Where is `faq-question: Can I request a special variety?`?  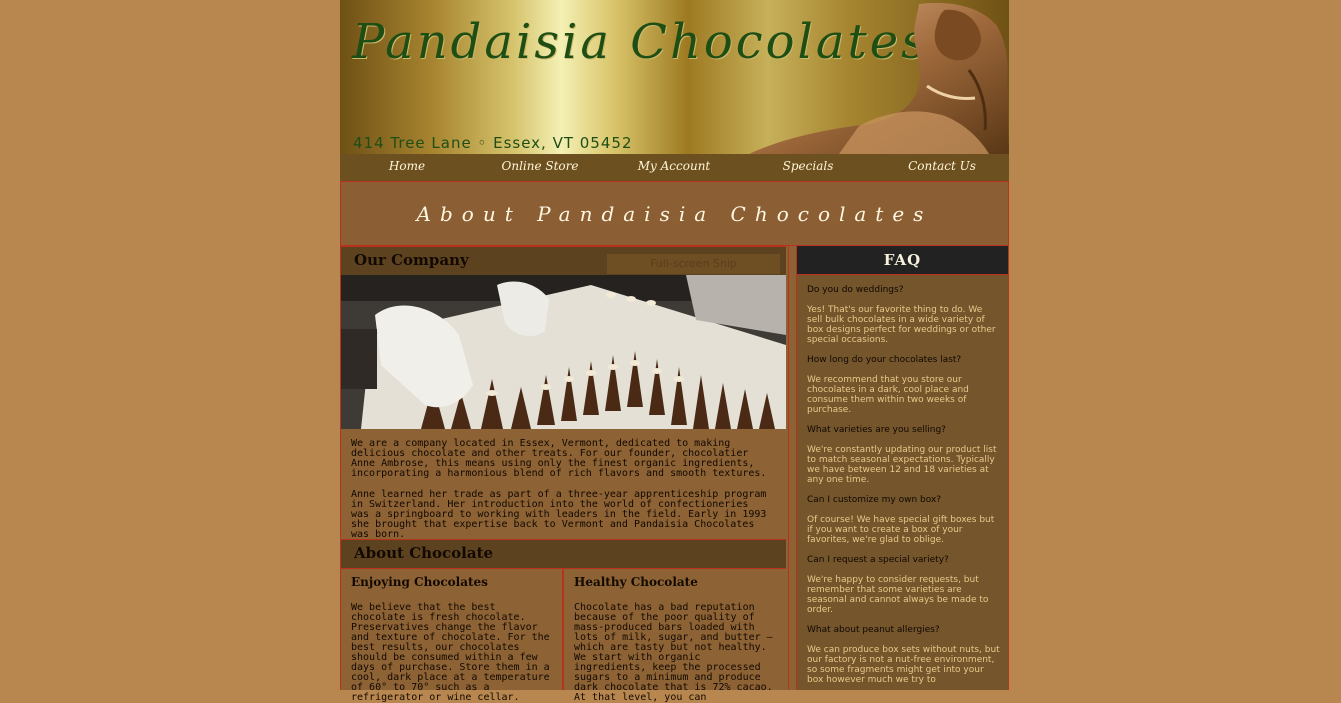
faq-question: Can I request a special variety? is located at coordinates (878, 560).